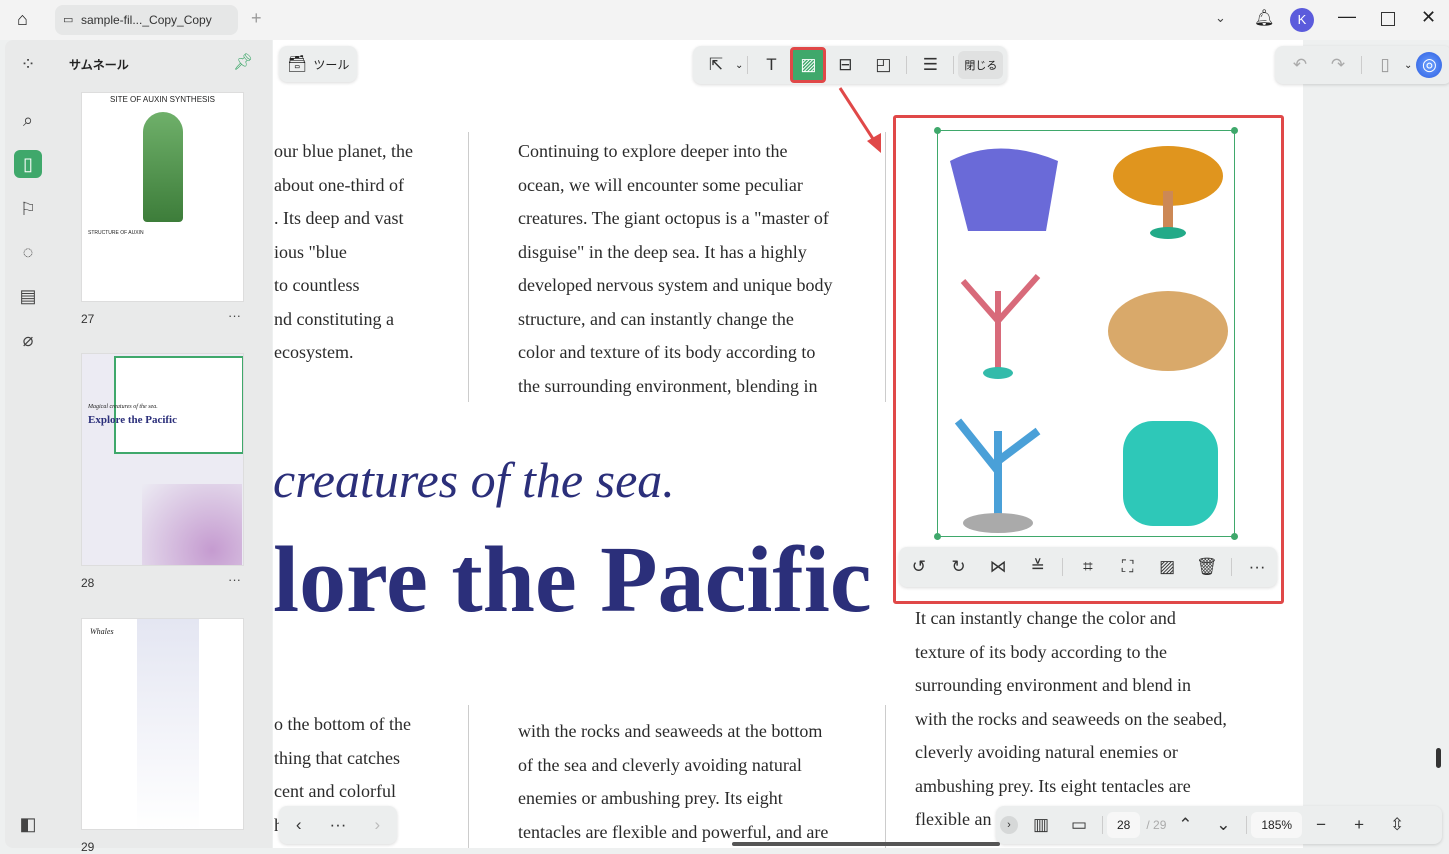 This screenshot has height=854, width=1449. Describe the element at coordinates (859, 120) in the screenshot. I see `pointer-arrow` at that location.